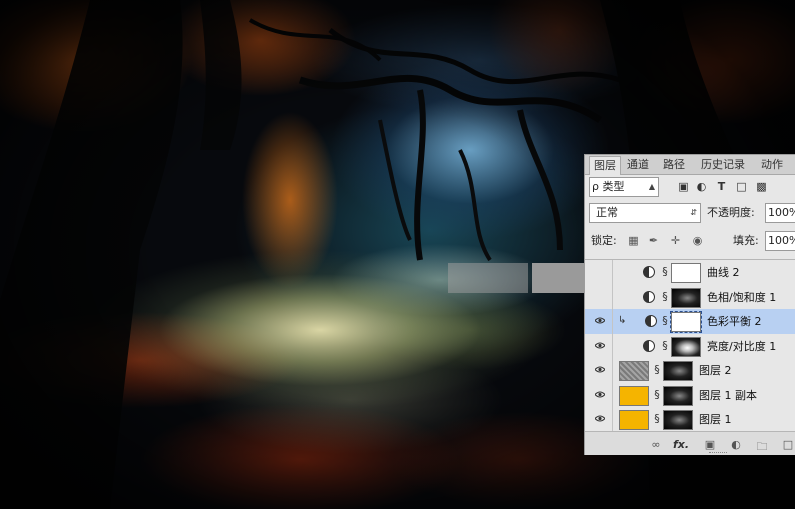  Describe the element at coordinates (608, 186) in the screenshot. I see `filter-label: ρ 类型` at that location.